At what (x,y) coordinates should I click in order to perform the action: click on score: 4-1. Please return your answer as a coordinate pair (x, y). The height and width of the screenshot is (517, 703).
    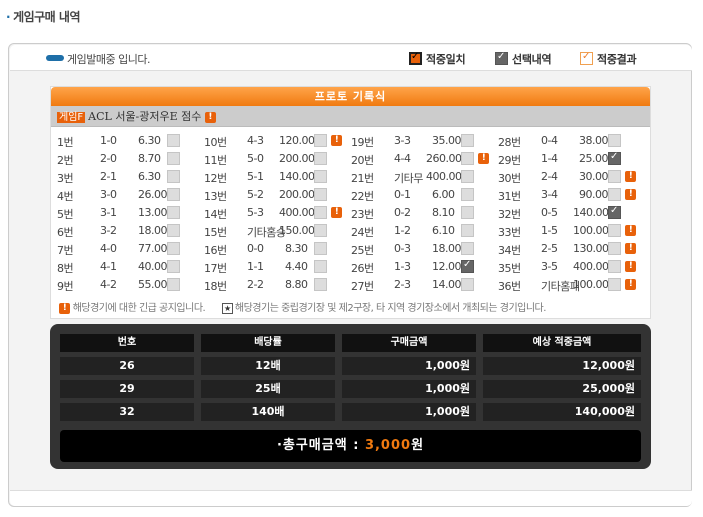
    Looking at the image, I should click on (108, 266).